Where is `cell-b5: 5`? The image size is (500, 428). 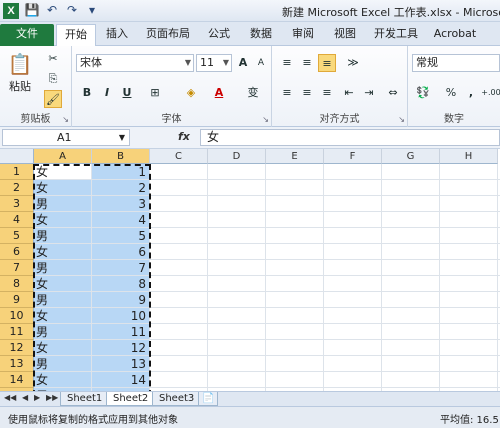
cell-b5: 5 is located at coordinates (121, 236).